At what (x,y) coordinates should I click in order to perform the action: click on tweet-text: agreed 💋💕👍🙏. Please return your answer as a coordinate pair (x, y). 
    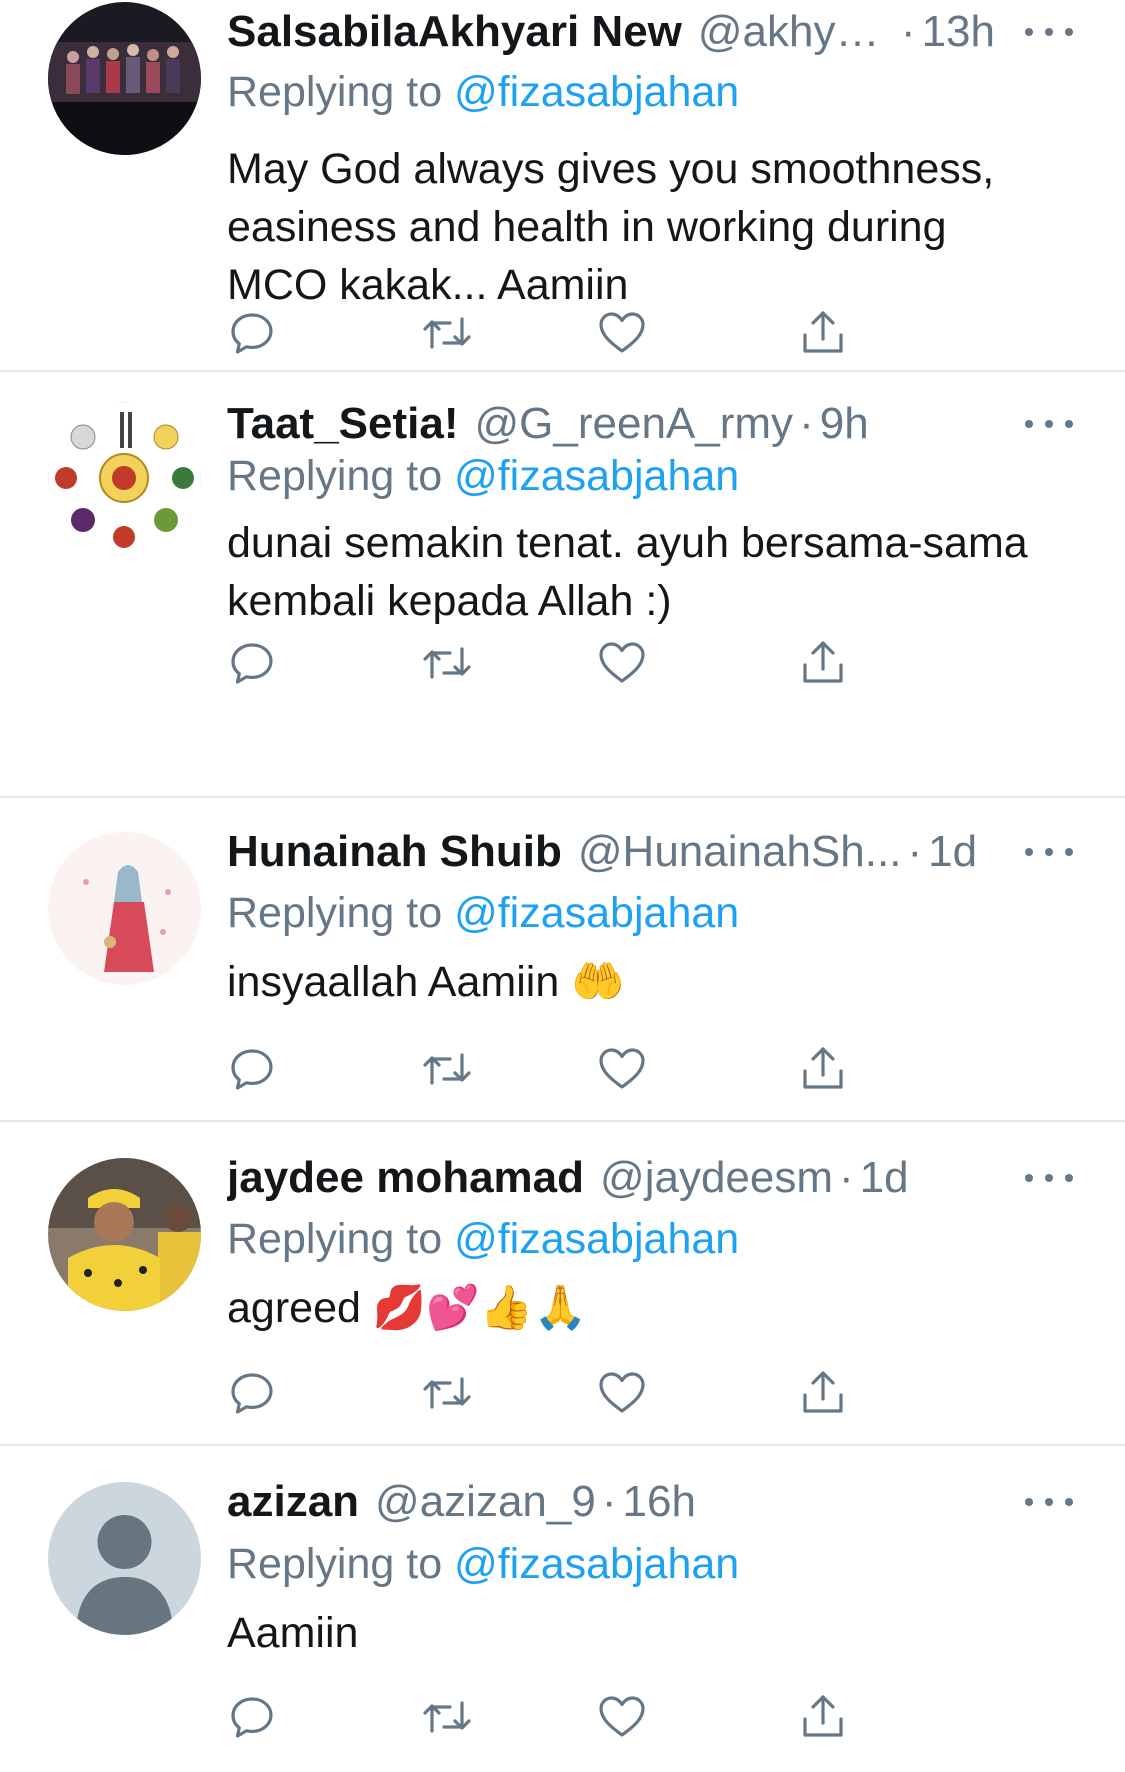
    Looking at the image, I should click on (407, 1308).